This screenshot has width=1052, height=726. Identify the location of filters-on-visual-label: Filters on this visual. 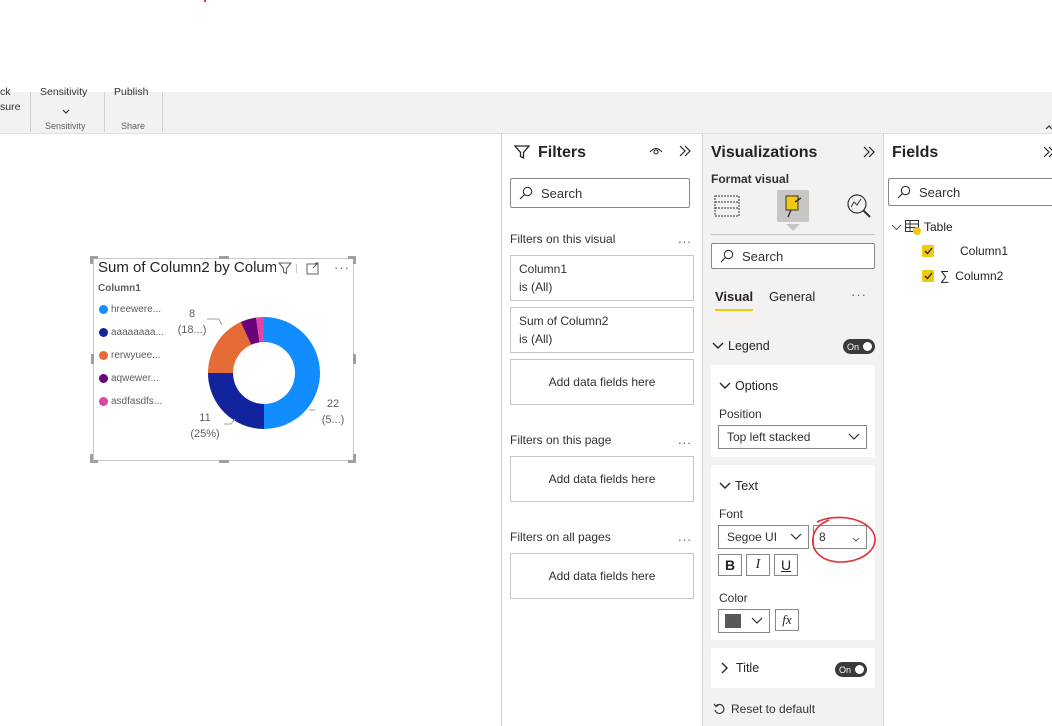
(563, 239).